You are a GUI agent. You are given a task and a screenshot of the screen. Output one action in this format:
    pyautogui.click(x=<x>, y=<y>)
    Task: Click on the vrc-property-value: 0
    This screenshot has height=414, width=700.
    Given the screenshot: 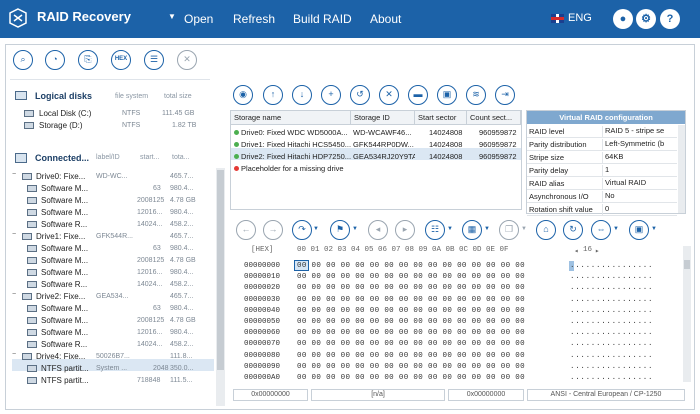 What is the action you would take?
    pyautogui.click(x=638, y=209)
    